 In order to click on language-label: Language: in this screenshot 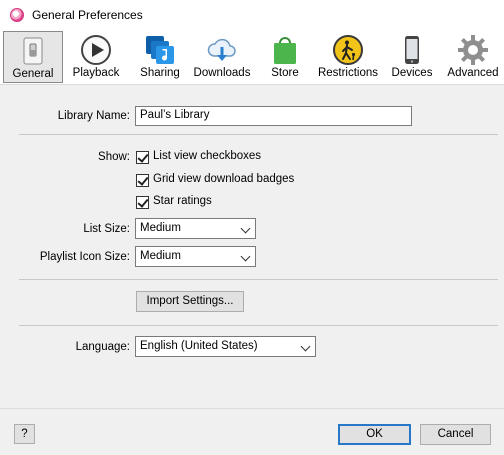, I will do `click(102, 347)`.